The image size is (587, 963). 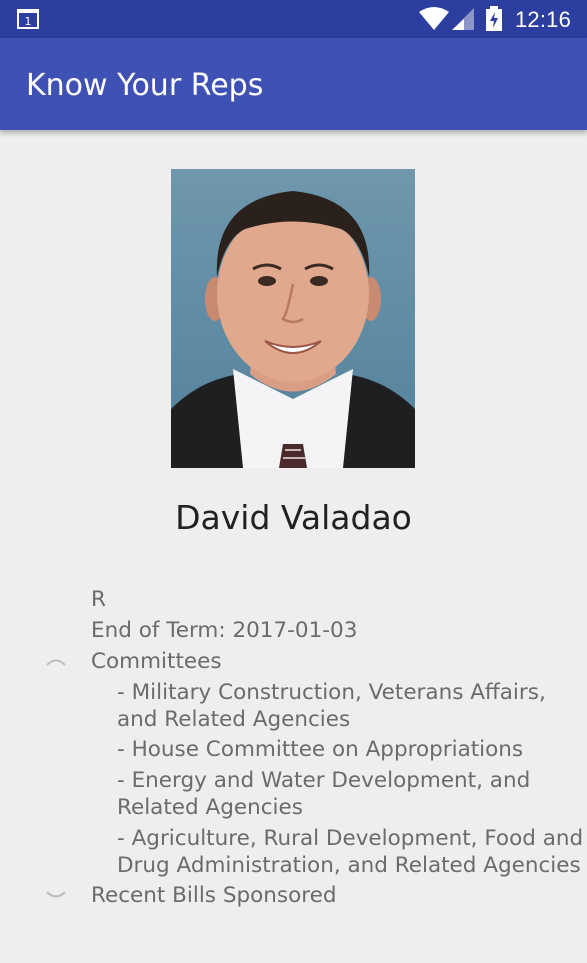 What do you see at coordinates (224, 630) in the screenshot?
I see `end-of-term-label: End of Term: 2017-01-03` at bounding box center [224, 630].